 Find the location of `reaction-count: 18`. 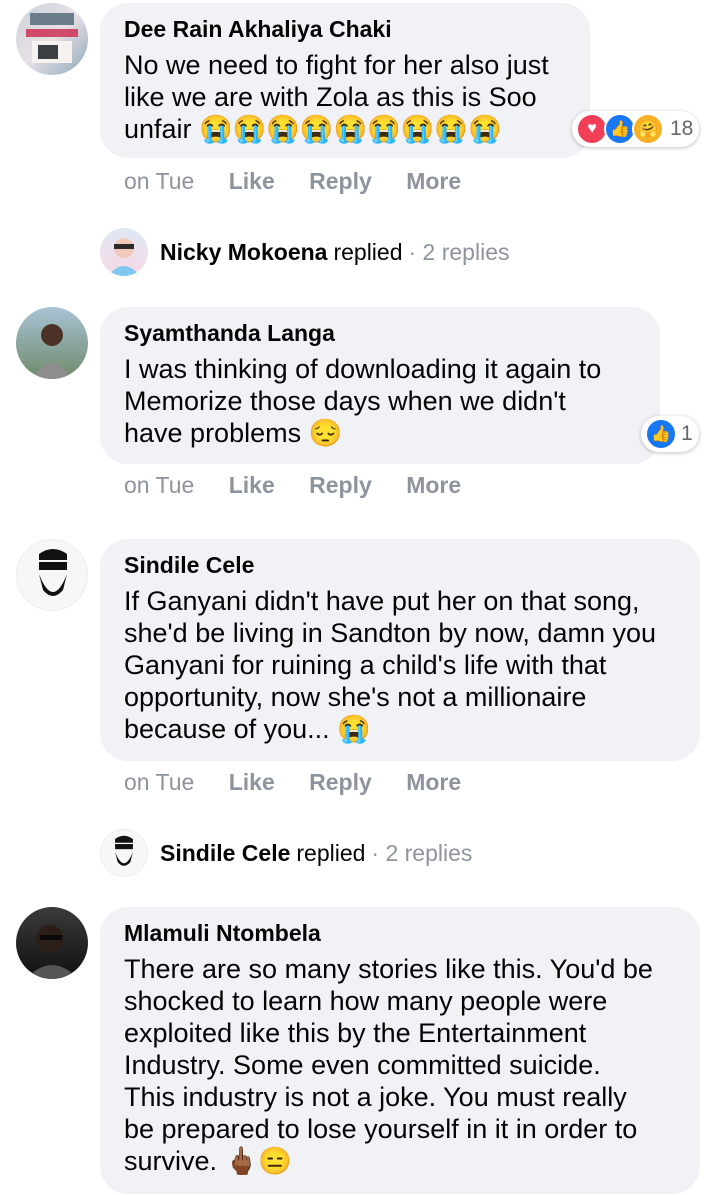

reaction-count: 18 is located at coordinates (682, 128).